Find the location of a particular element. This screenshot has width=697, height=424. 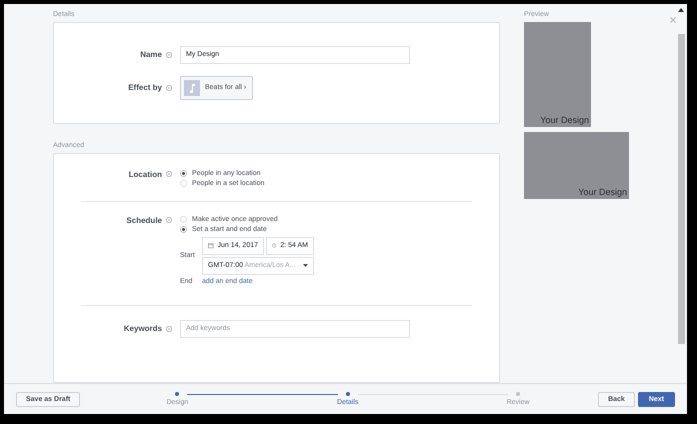

scrollbar-thumb is located at coordinates (681, 189).